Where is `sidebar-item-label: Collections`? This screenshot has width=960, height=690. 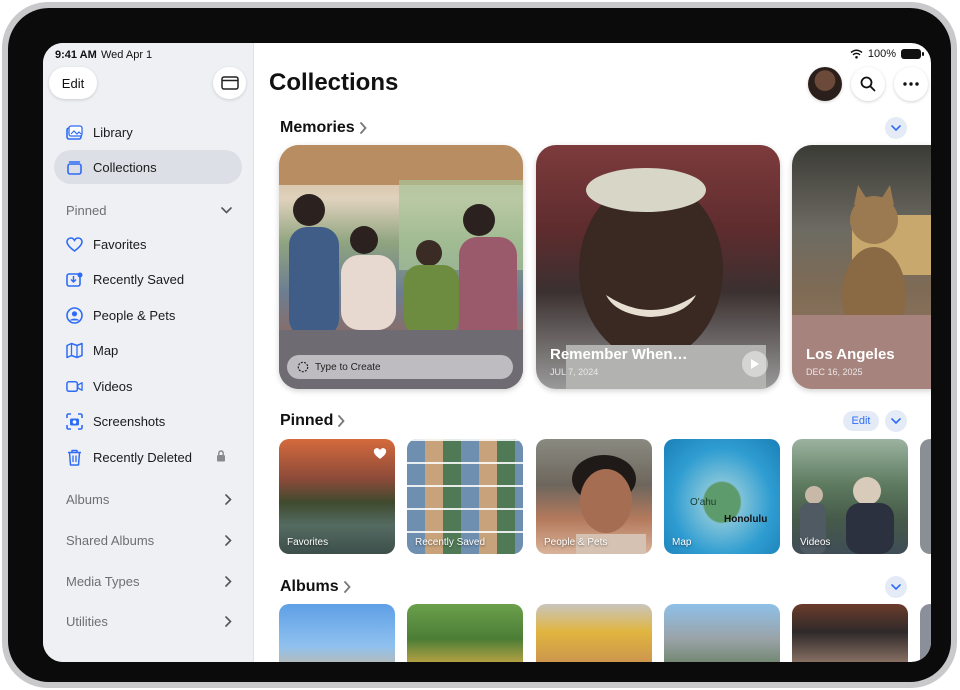 sidebar-item-label: Collections is located at coordinates (125, 167).